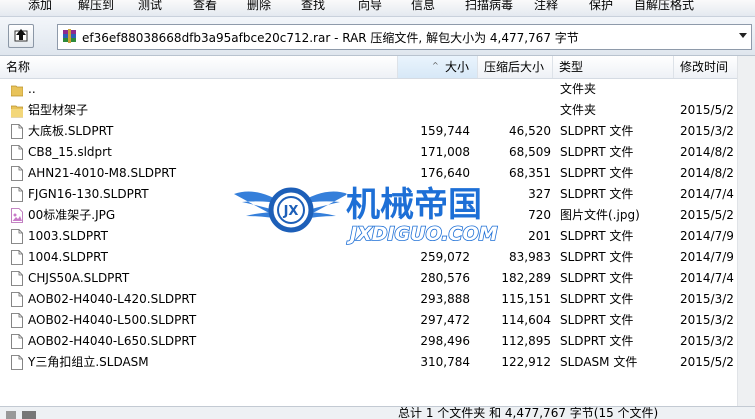 Image resolution: width=755 pixels, height=419 pixels. I want to click on test-button: 测试, so click(150, 6).